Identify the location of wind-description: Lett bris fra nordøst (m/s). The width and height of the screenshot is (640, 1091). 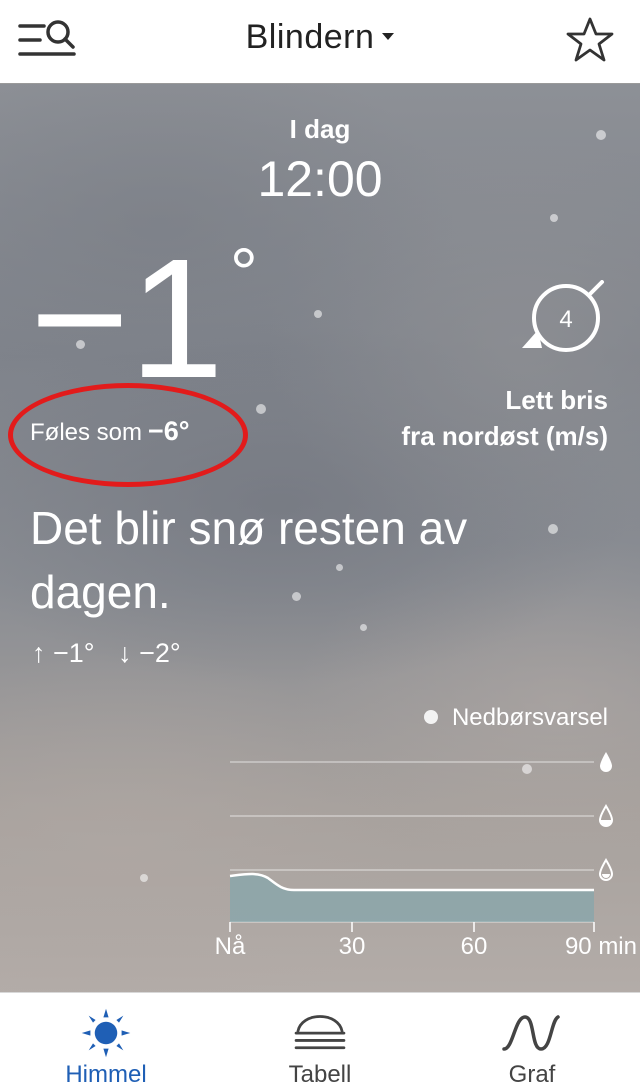
(504, 418).